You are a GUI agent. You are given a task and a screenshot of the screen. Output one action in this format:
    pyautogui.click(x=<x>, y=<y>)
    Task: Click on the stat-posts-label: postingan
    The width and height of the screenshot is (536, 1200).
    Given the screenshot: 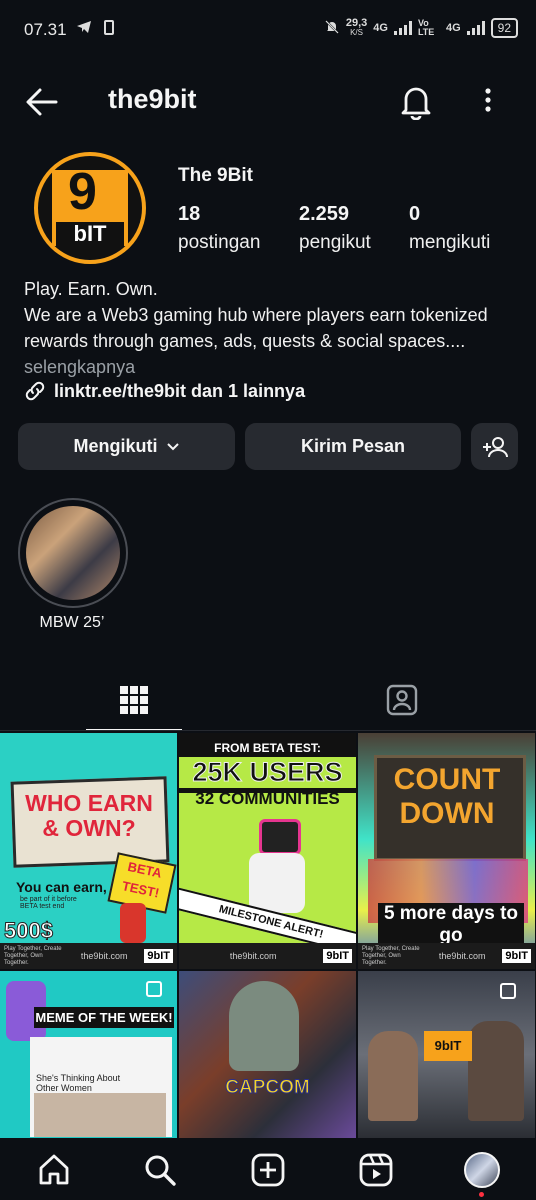 What is the action you would take?
    pyautogui.click(x=219, y=242)
    